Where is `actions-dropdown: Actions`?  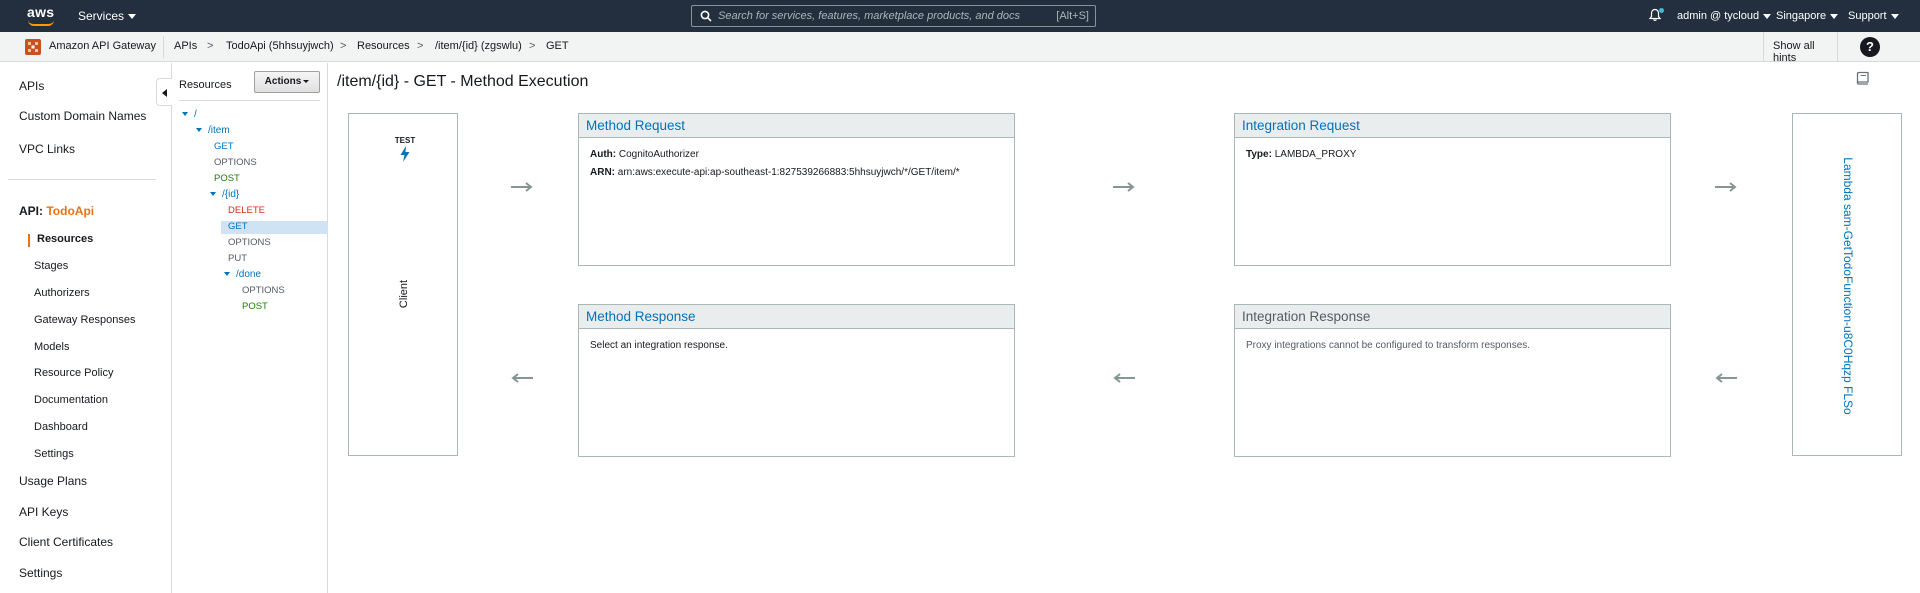 actions-dropdown: Actions is located at coordinates (287, 82).